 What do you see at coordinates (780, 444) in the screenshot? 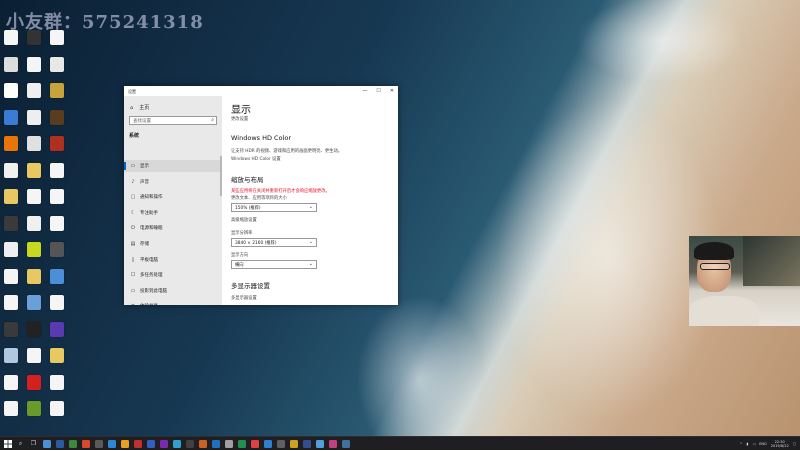
I see `clock: 22:30 2019/8/22` at bounding box center [780, 444].